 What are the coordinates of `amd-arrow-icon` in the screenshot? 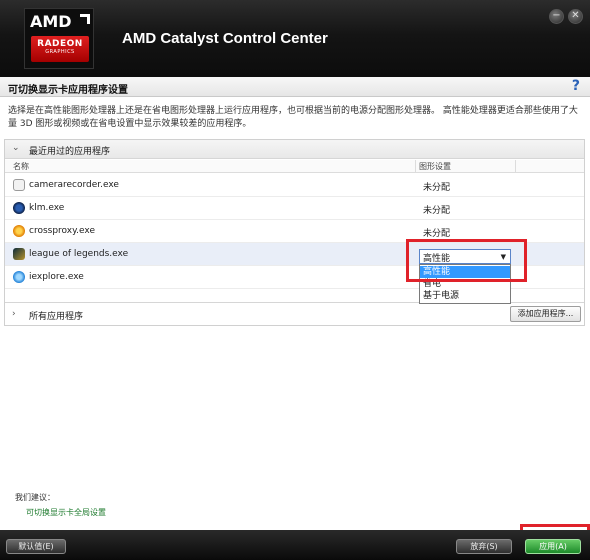 It's located at (85, 19).